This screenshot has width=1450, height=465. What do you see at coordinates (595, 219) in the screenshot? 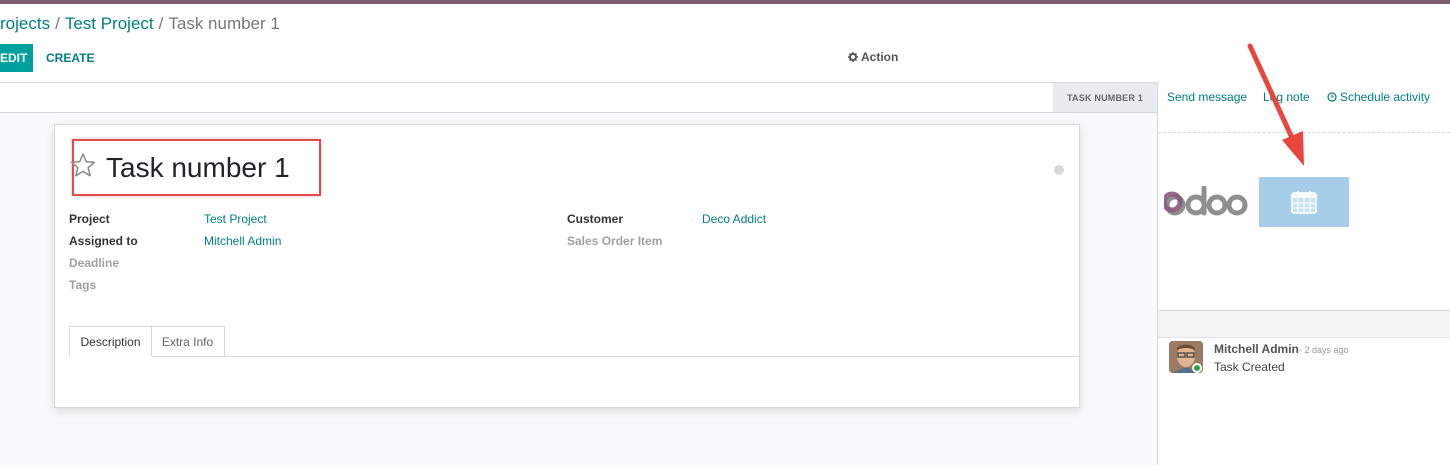
I see `field-label-customer: Customer` at bounding box center [595, 219].